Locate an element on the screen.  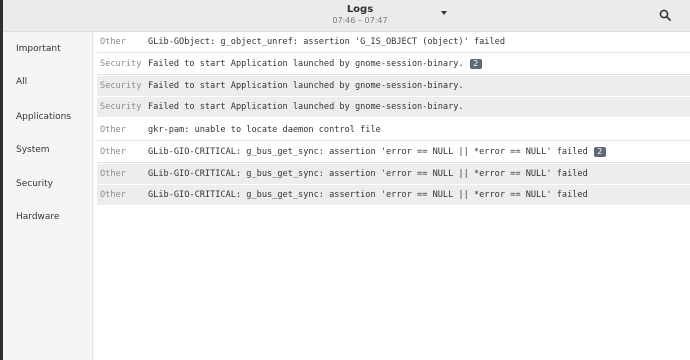
window-edge is located at coordinates (1, 180).